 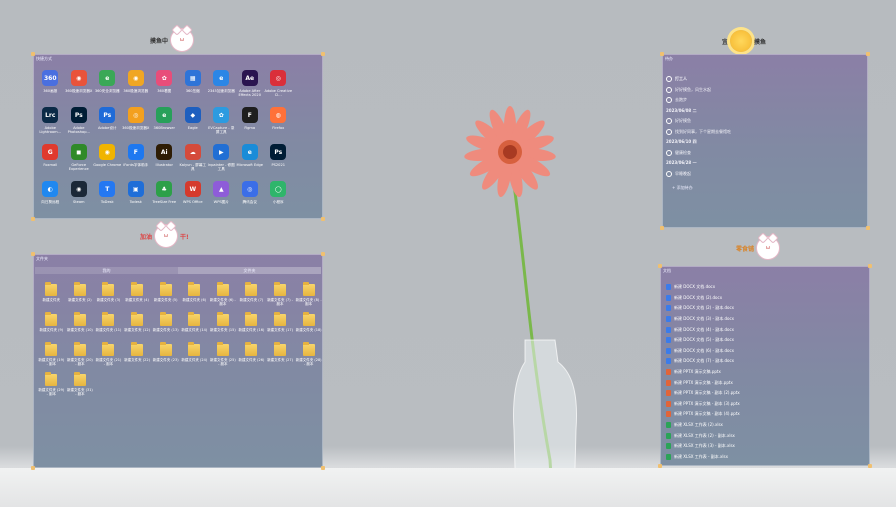 What do you see at coordinates (193, 125) in the screenshot?
I see `app-shortcut: ◆ Eagle` at bounding box center [193, 125].